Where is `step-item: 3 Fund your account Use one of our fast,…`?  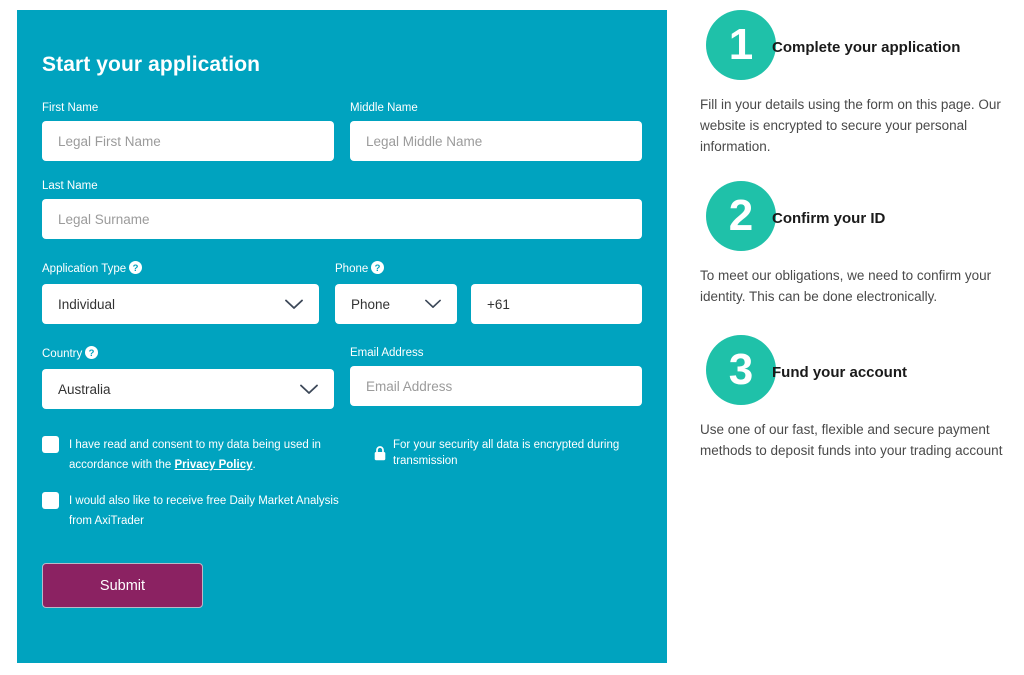
step-item: 3 Fund your account Use one of our fast,… is located at coordinates (855, 398).